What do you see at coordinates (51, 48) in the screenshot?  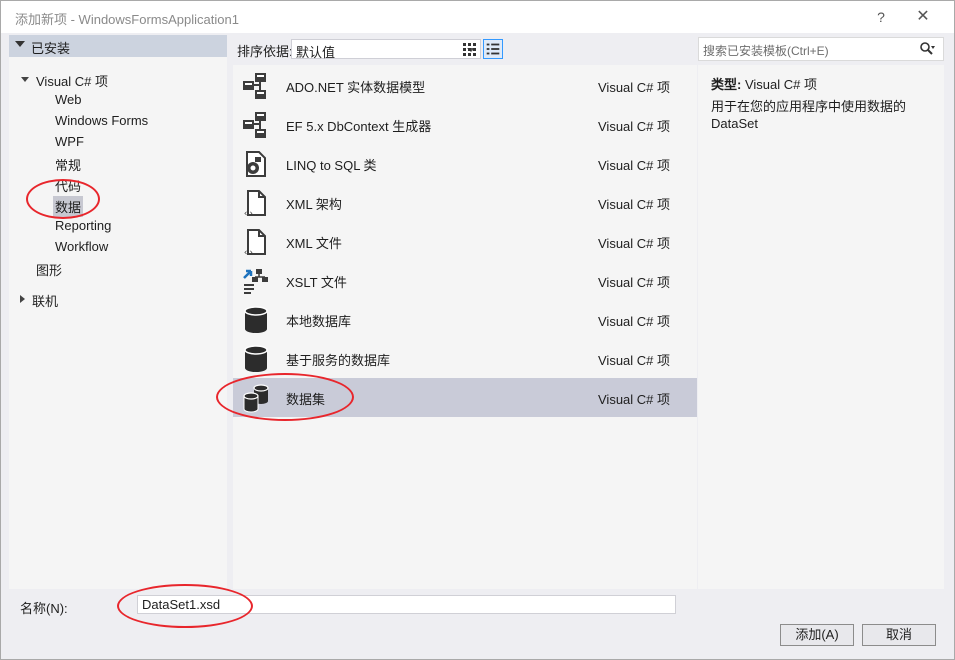 I see `installed-label: 已安装` at bounding box center [51, 48].